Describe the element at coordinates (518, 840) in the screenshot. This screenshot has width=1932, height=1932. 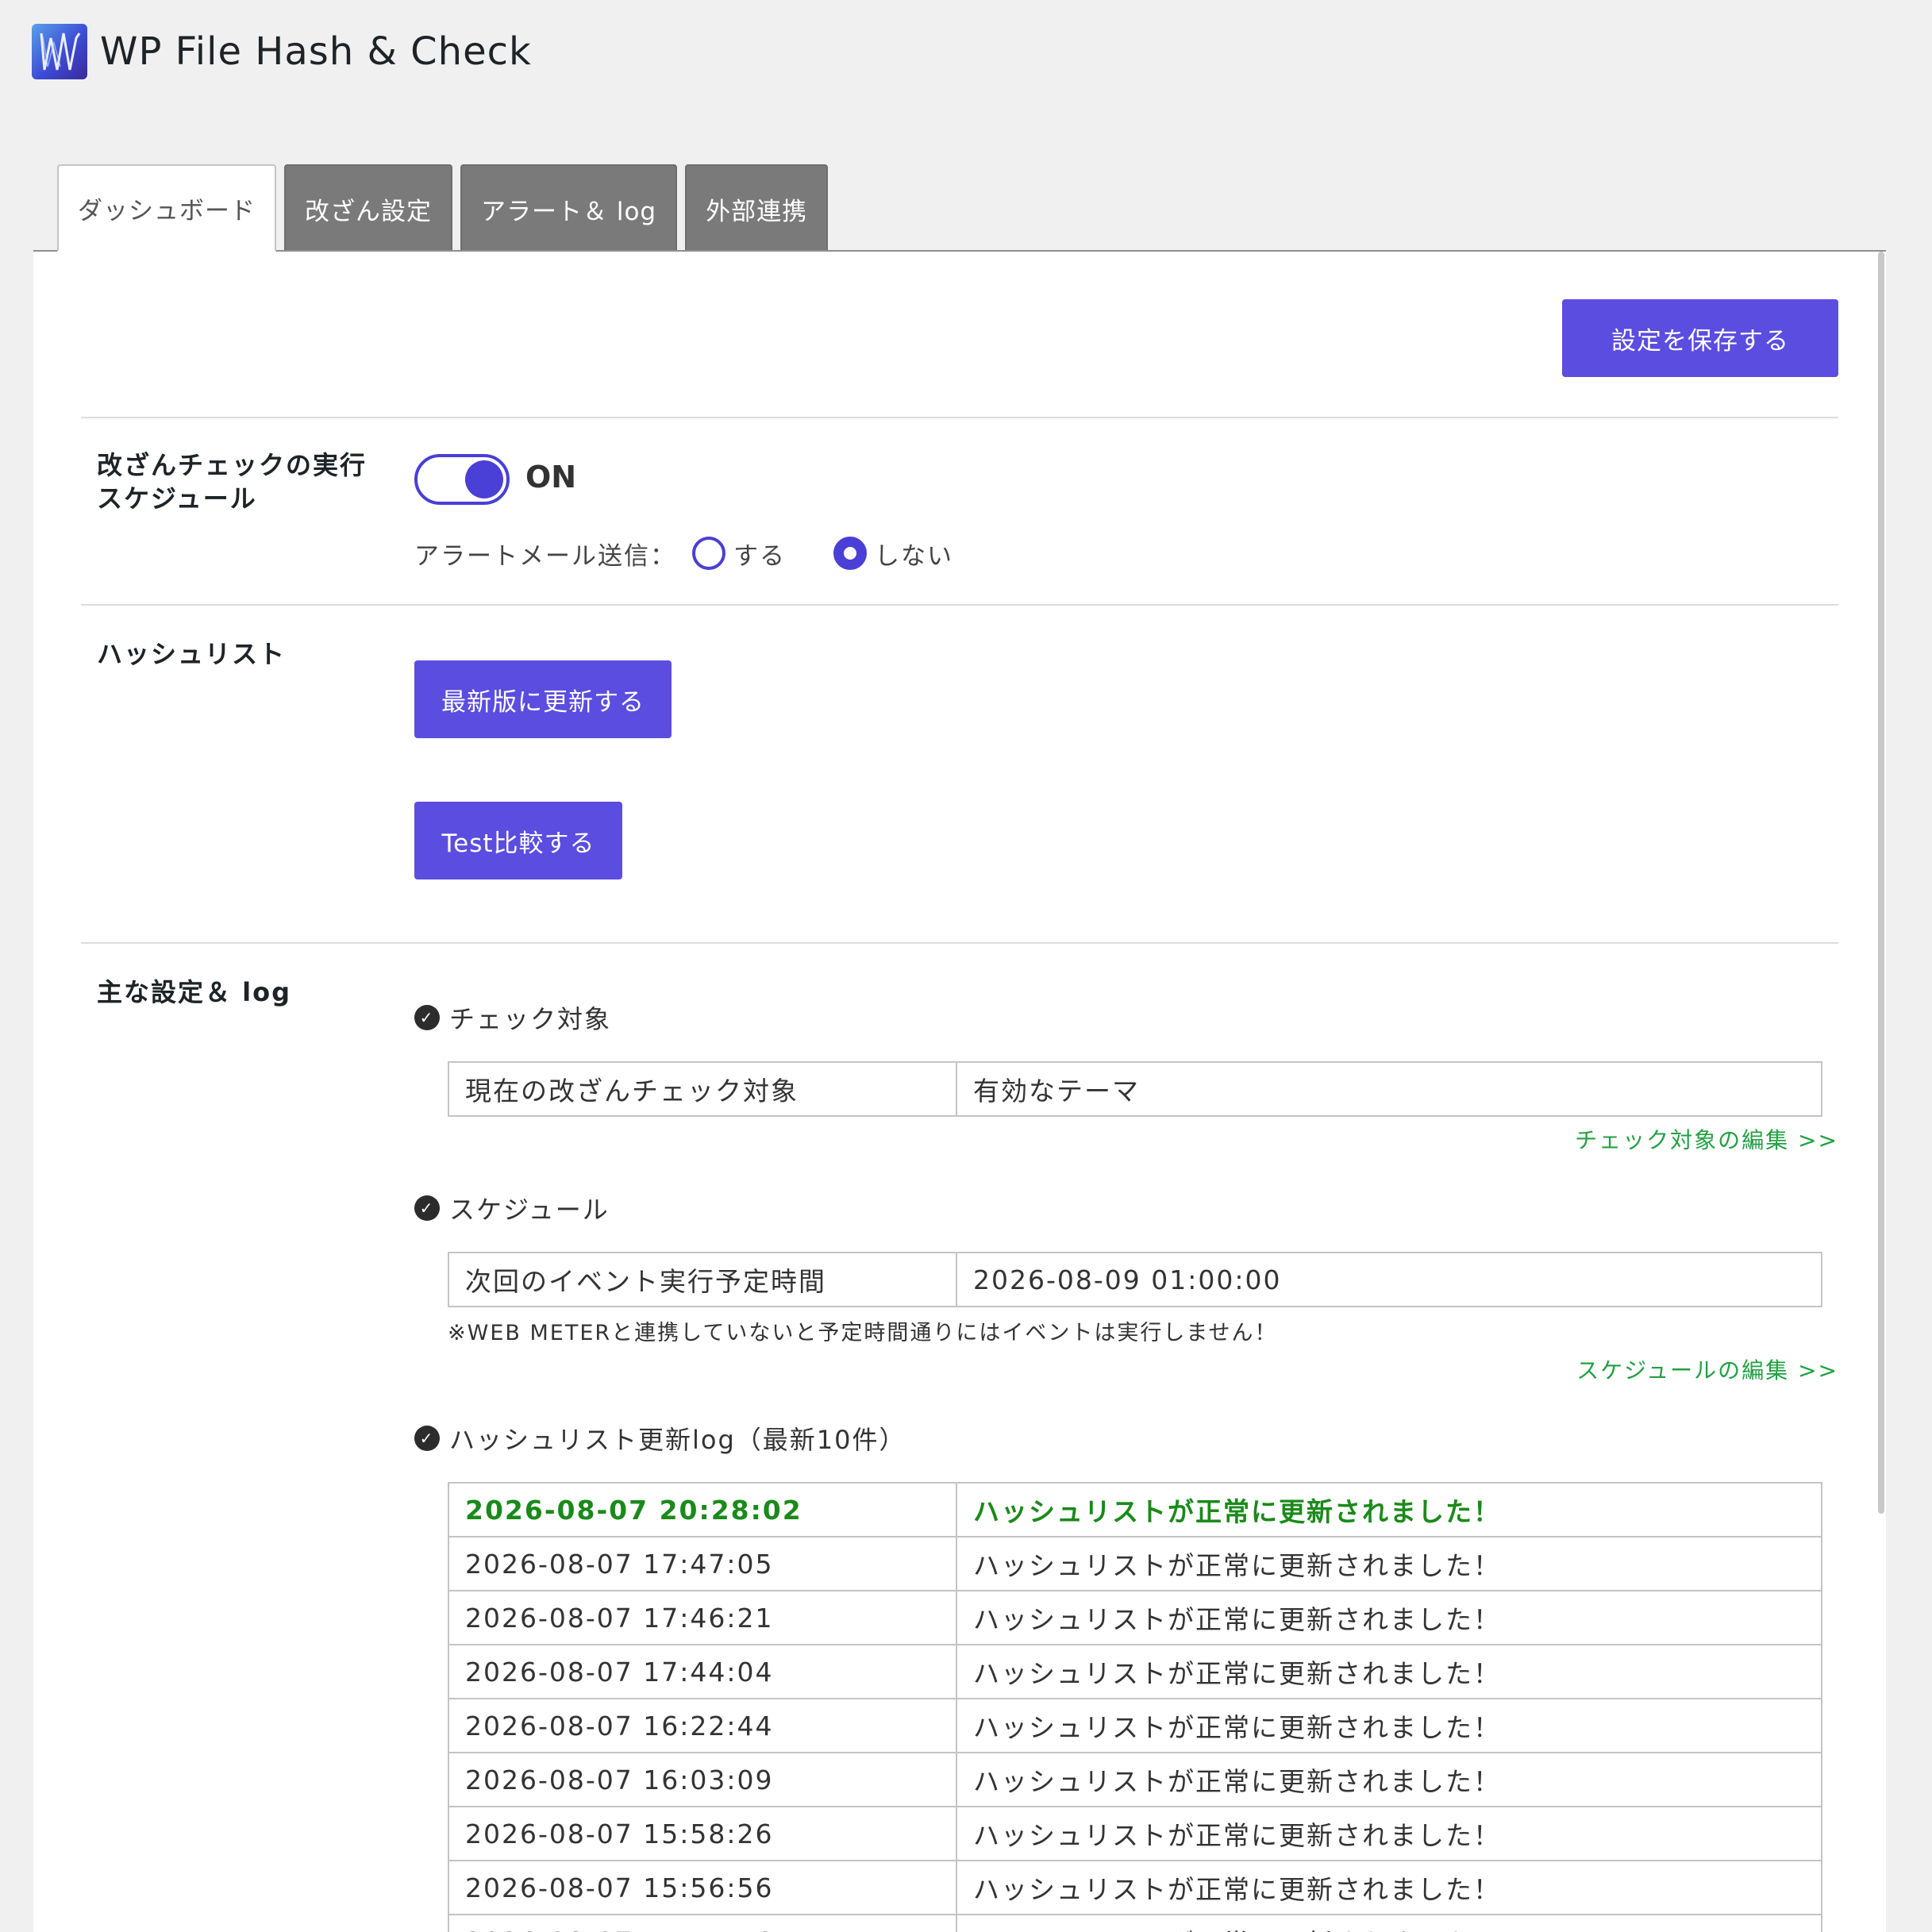
I see `test-compare-button: Test比較する` at that location.